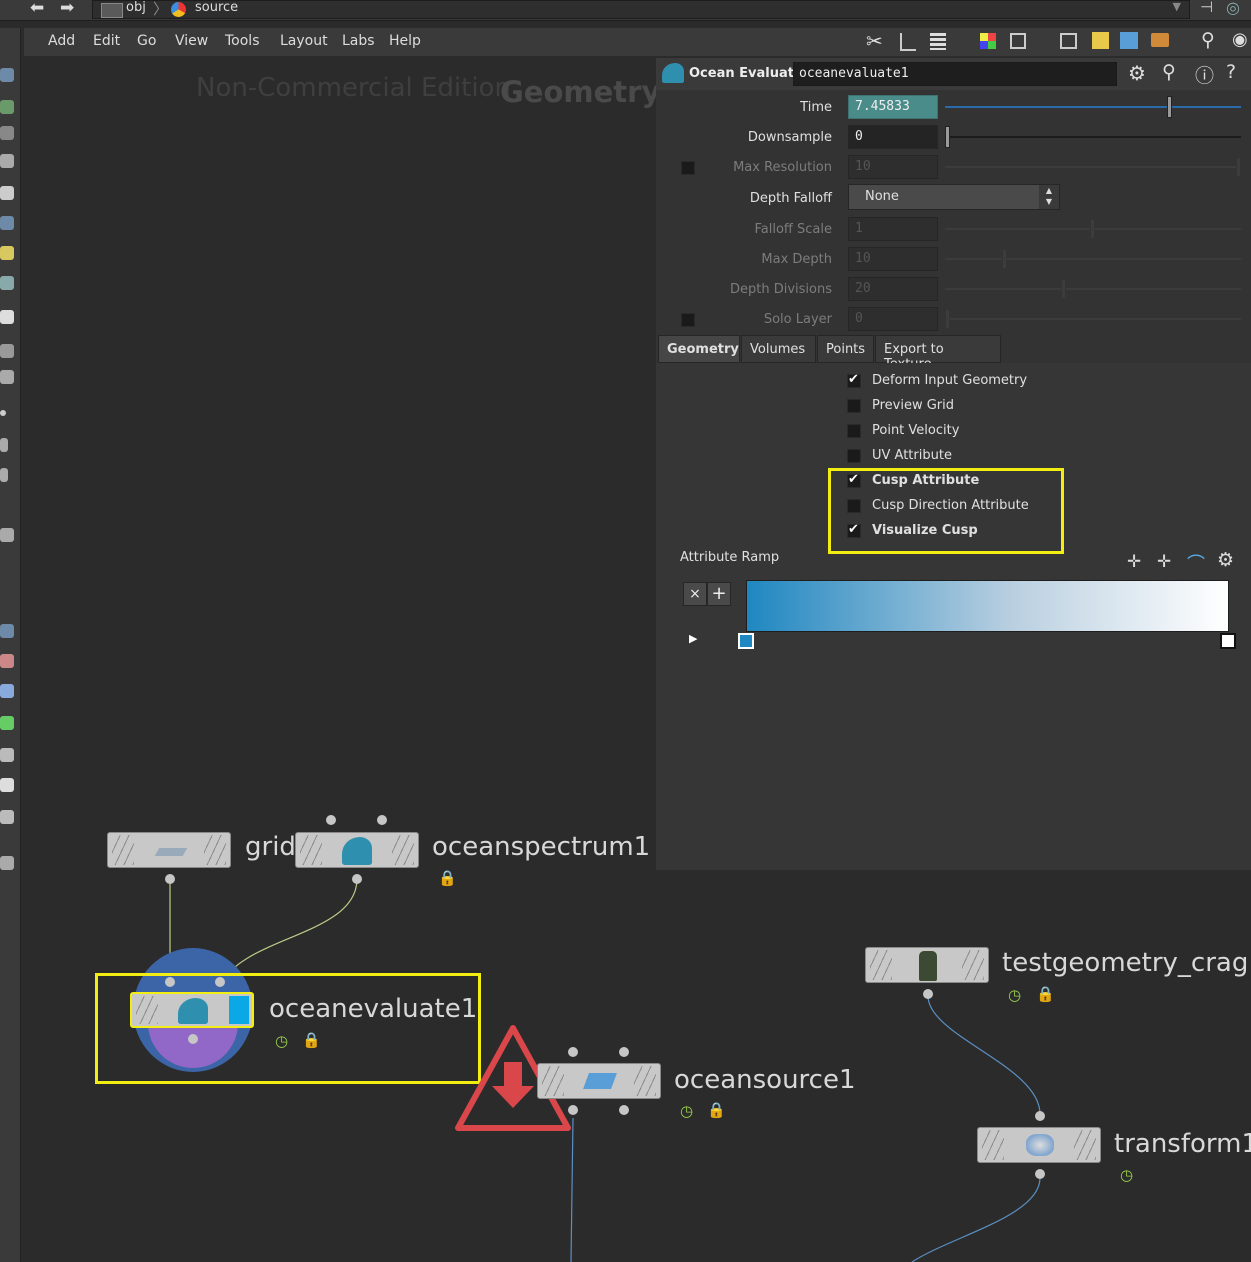  Describe the element at coordinates (928, 994) in the screenshot. I see `testgeometry-output` at that location.